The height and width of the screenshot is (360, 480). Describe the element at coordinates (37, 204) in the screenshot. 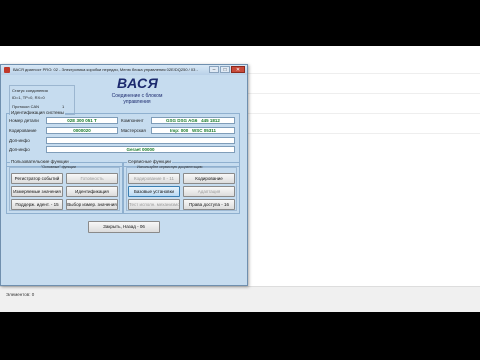

I see `advanced-id-button: Поддерж. идент. - 15` at that location.